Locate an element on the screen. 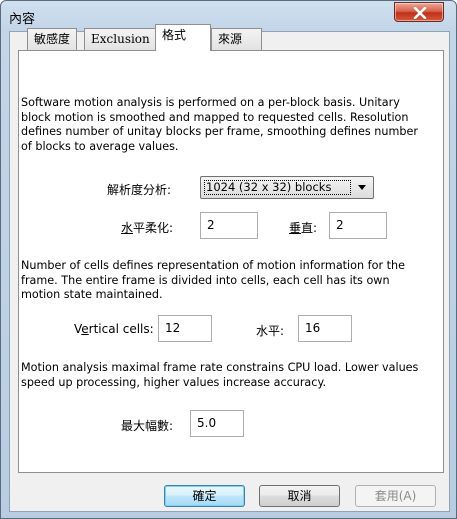 The image size is (457, 519). tab-label: 來源 is located at coordinates (230, 39).